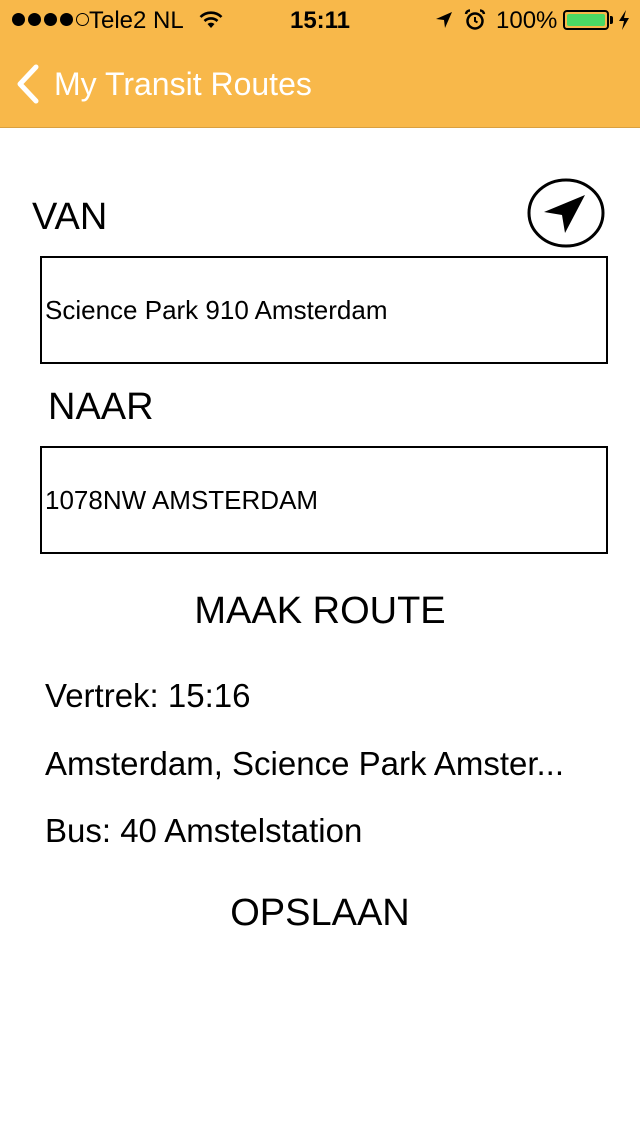 The width and height of the screenshot is (640, 1136). I want to click on from-input: Science Park 910 Amsterdam, so click(324, 310).